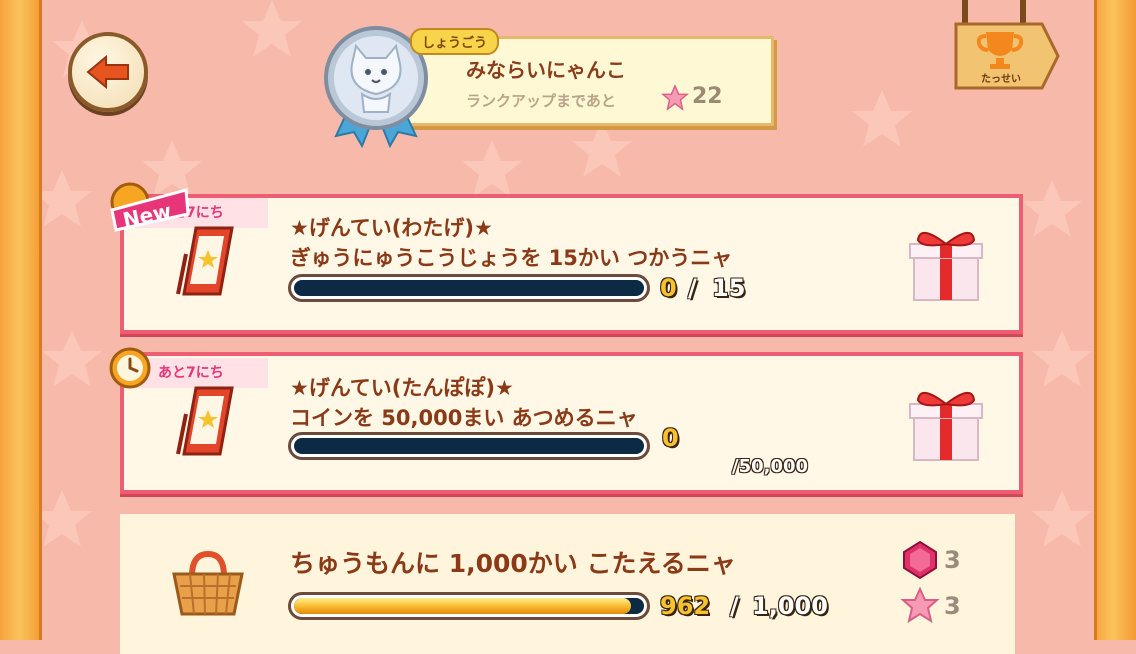  What do you see at coordinates (464, 418) in the screenshot?
I see `mission-description: コインを 50,000まい あつめるニャ` at bounding box center [464, 418].